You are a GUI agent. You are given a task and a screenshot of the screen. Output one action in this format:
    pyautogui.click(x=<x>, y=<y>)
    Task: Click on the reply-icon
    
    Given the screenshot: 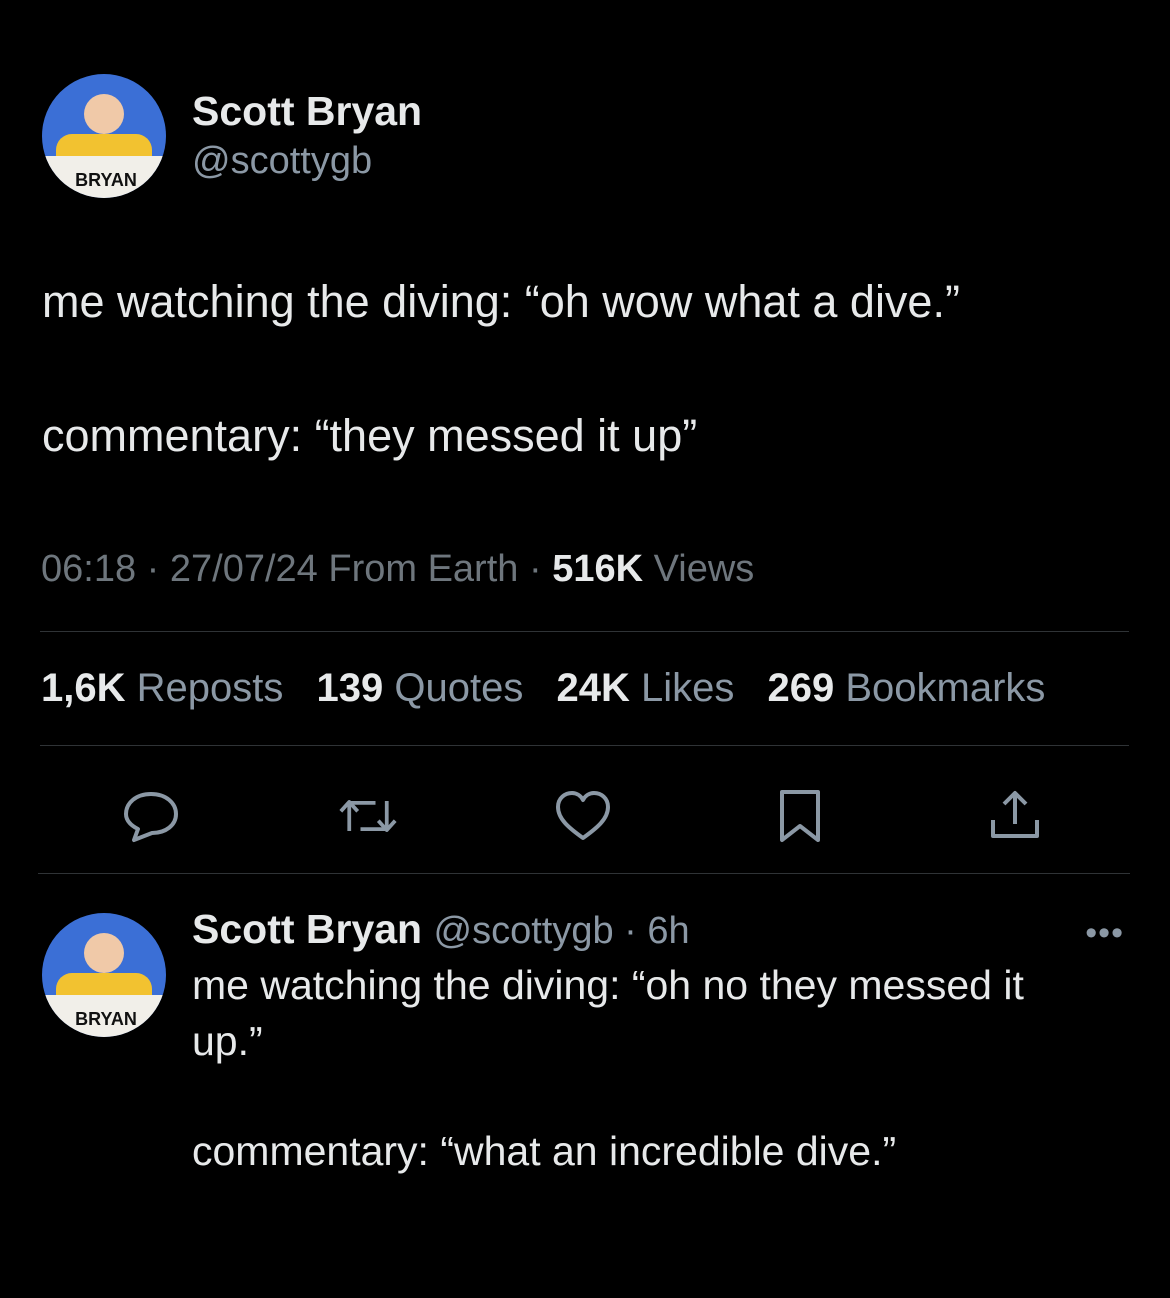 What is the action you would take?
    pyautogui.click(x=151, y=817)
    